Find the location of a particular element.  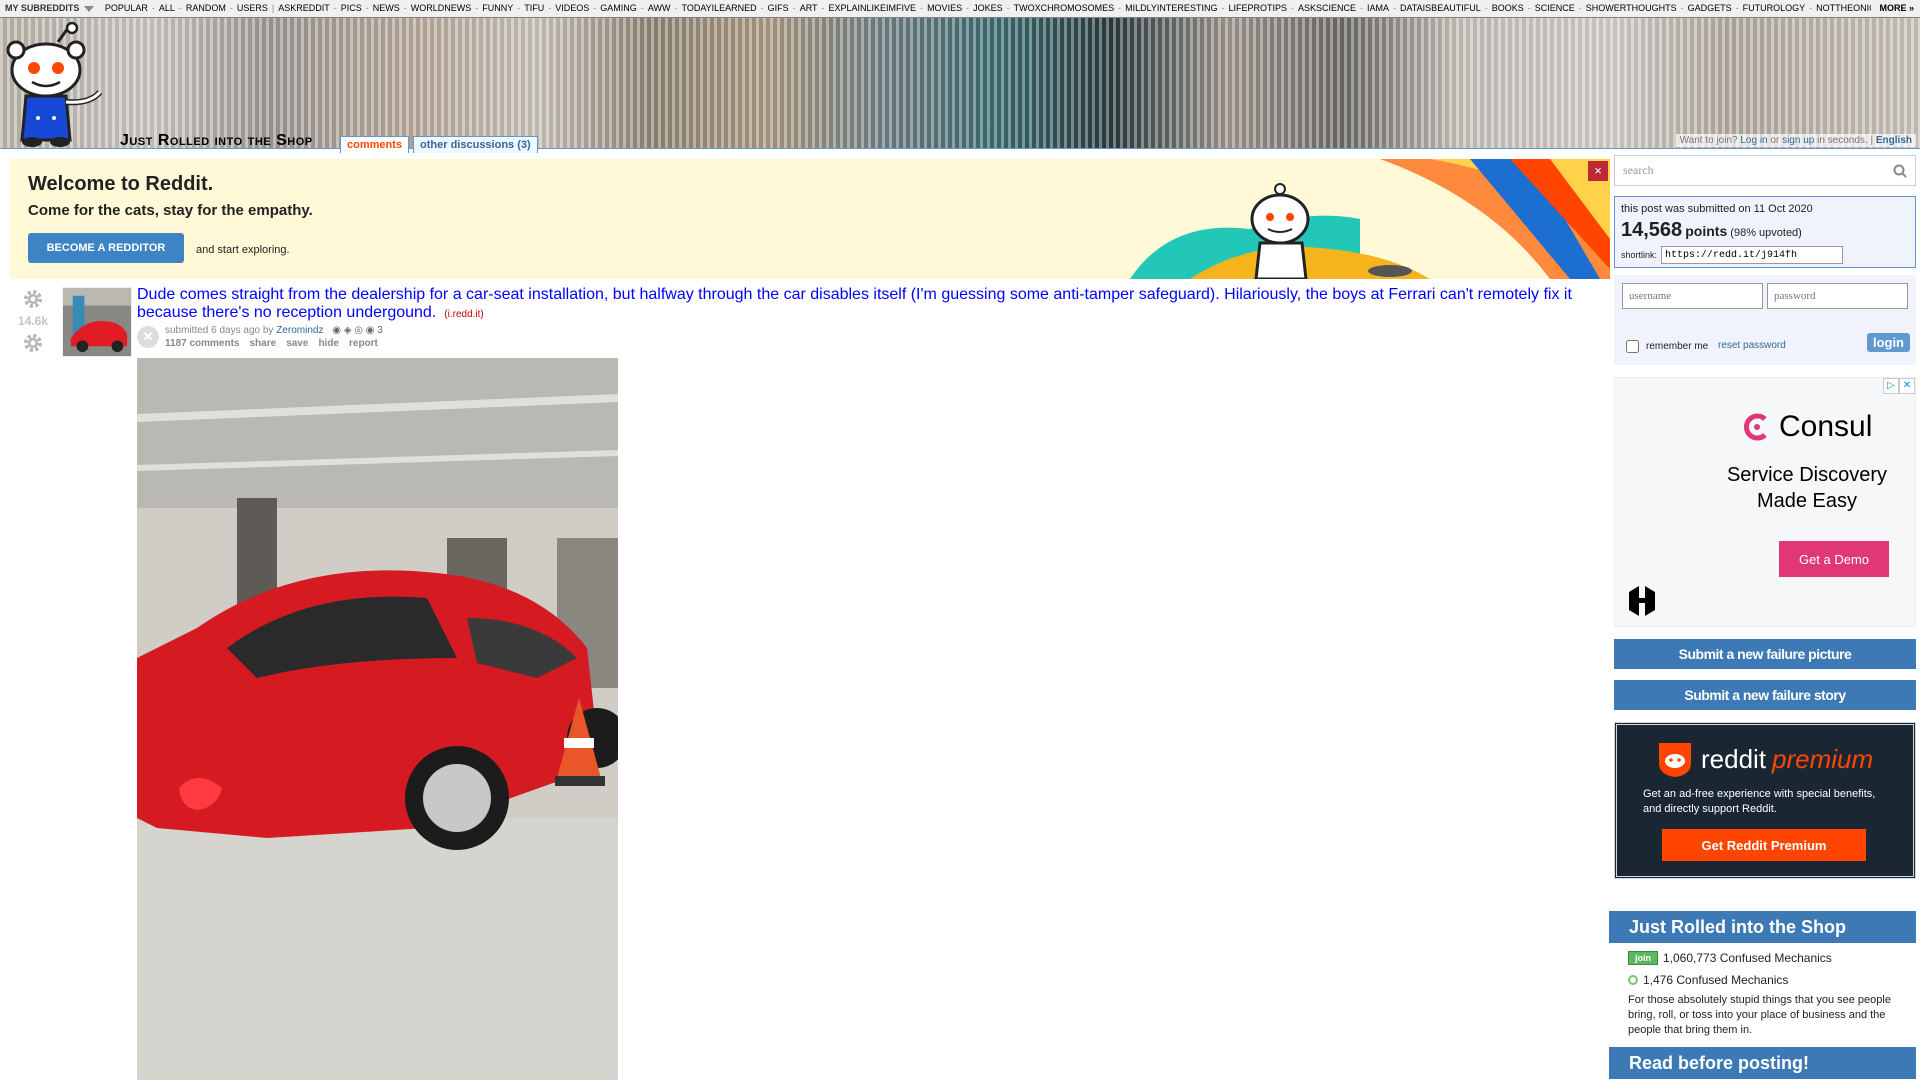

share-button: share is located at coordinates (263, 343).